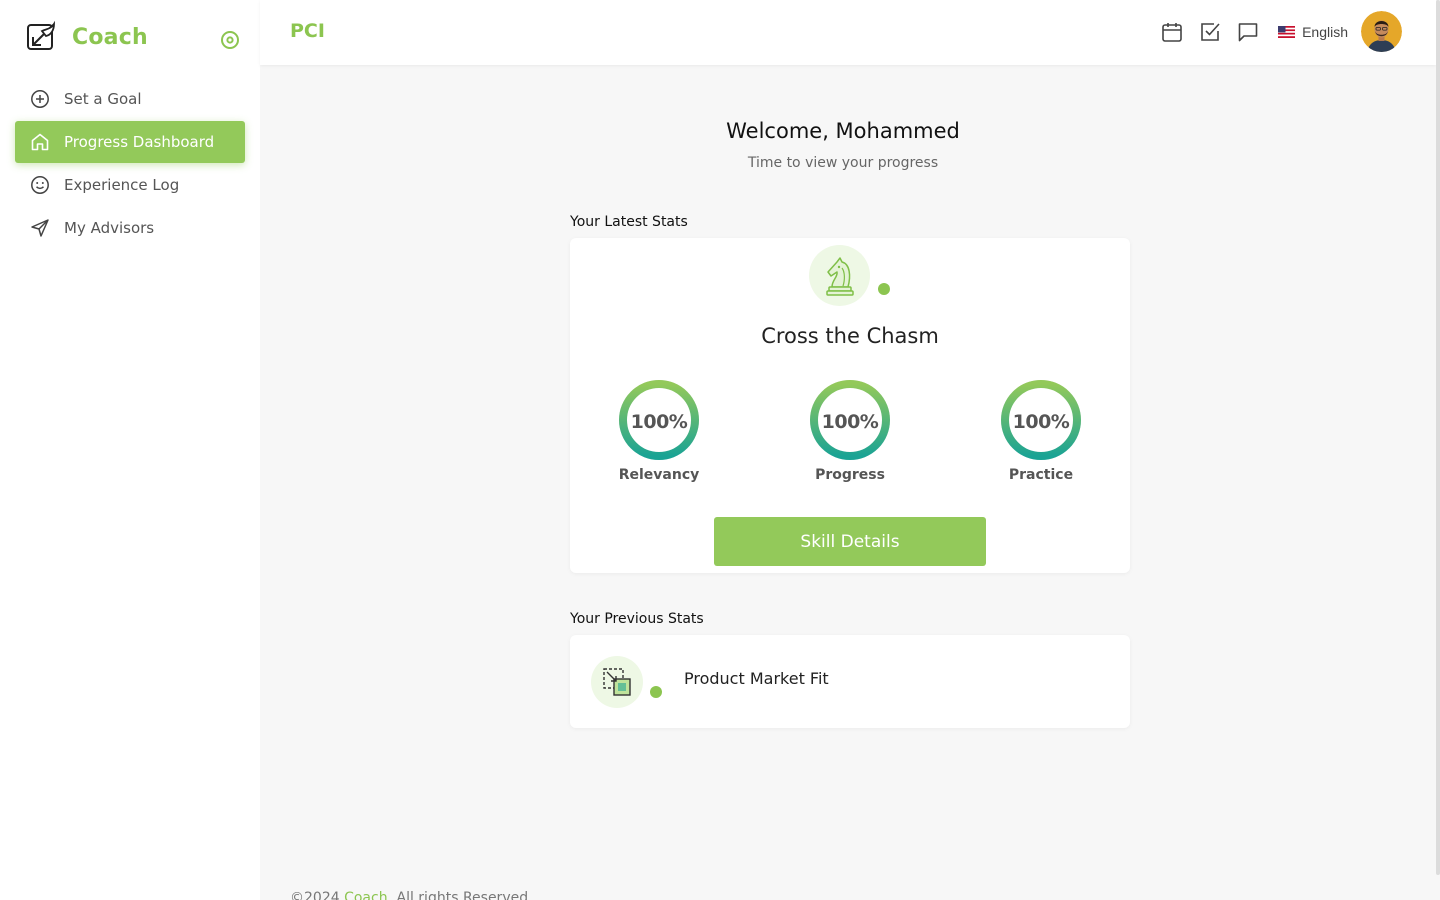  What do you see at coordinates (1172, 32) in the screenshot?
I see `calendar-icon` at bounding box center [1172, 32].